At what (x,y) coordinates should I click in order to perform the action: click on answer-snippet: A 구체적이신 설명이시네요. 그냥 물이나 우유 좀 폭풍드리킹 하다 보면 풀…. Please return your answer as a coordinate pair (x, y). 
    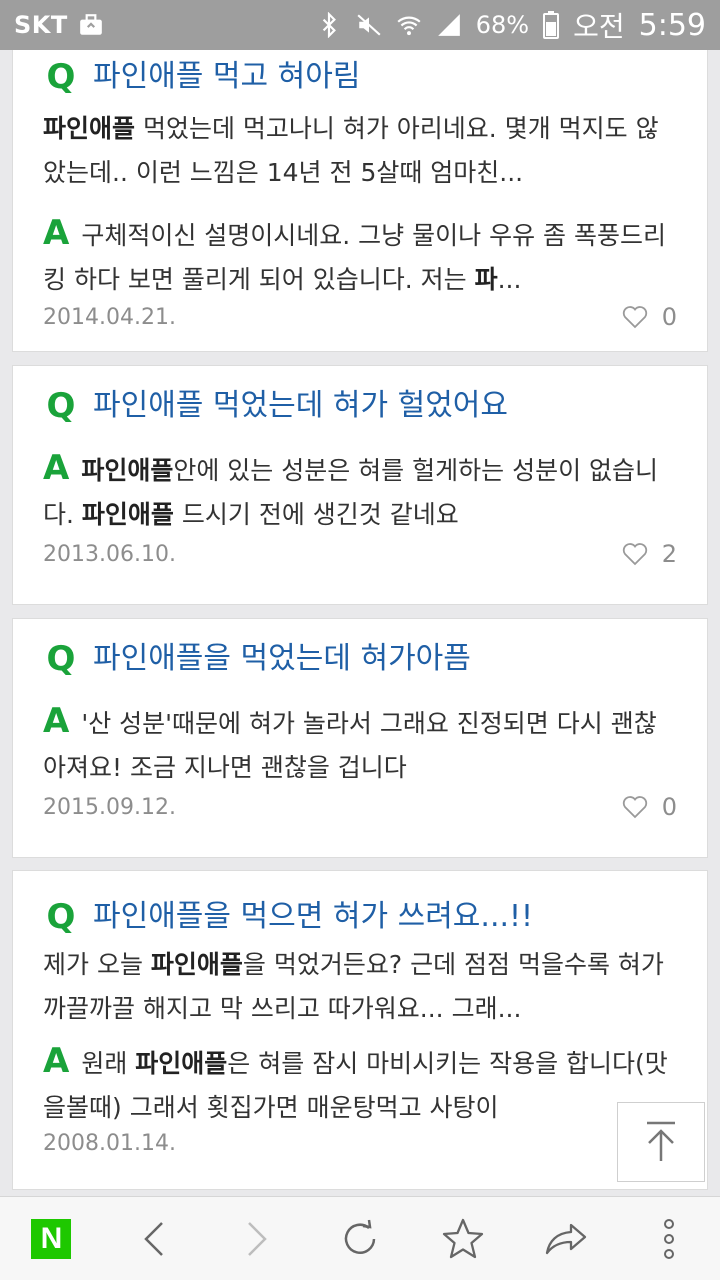
    Looking at the image, I should click on (360, 255).